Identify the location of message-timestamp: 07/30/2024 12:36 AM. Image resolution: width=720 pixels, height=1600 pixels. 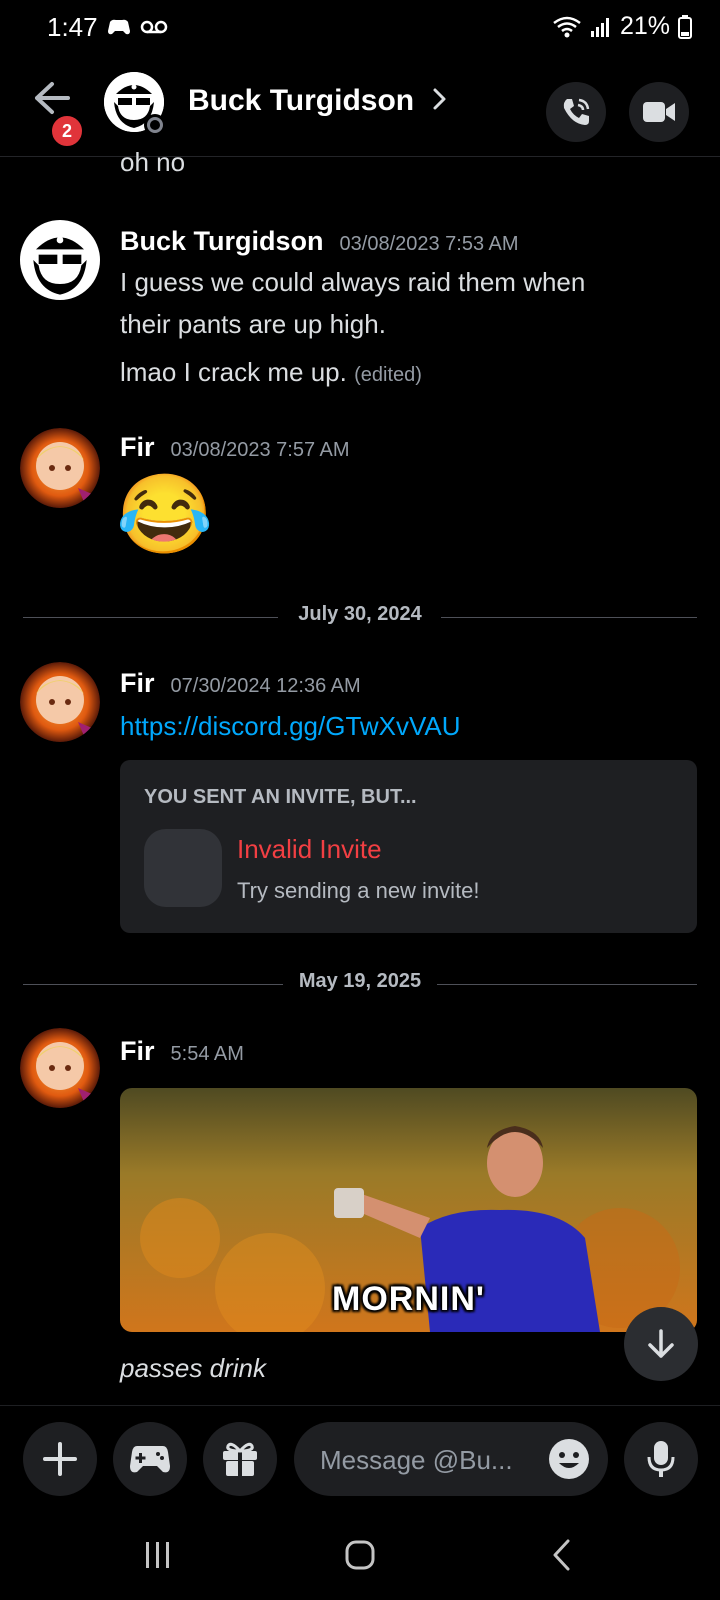
(265, 686).